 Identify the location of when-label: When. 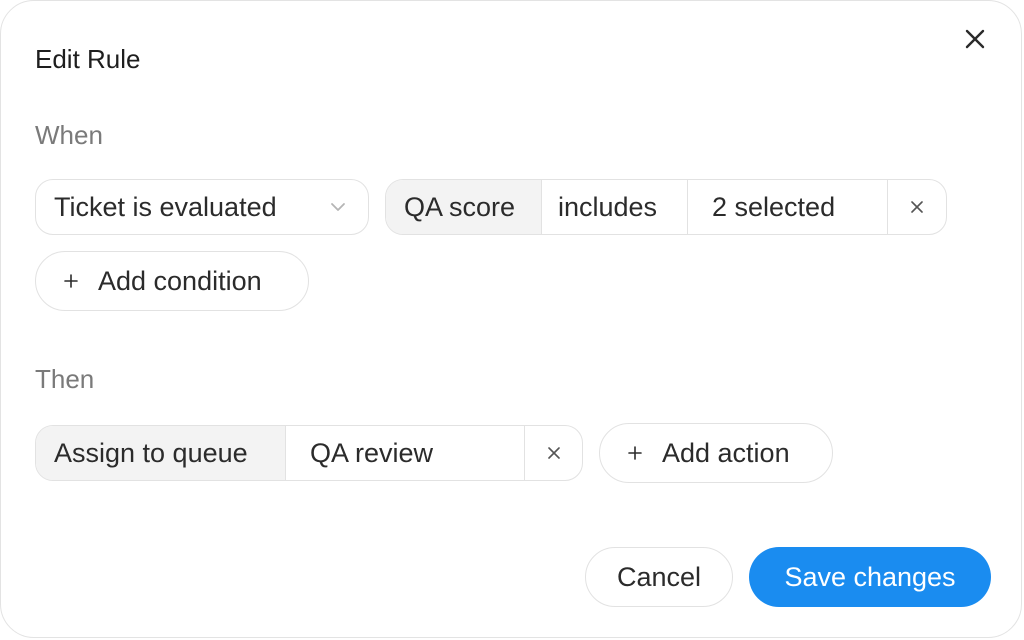
(69, 135).